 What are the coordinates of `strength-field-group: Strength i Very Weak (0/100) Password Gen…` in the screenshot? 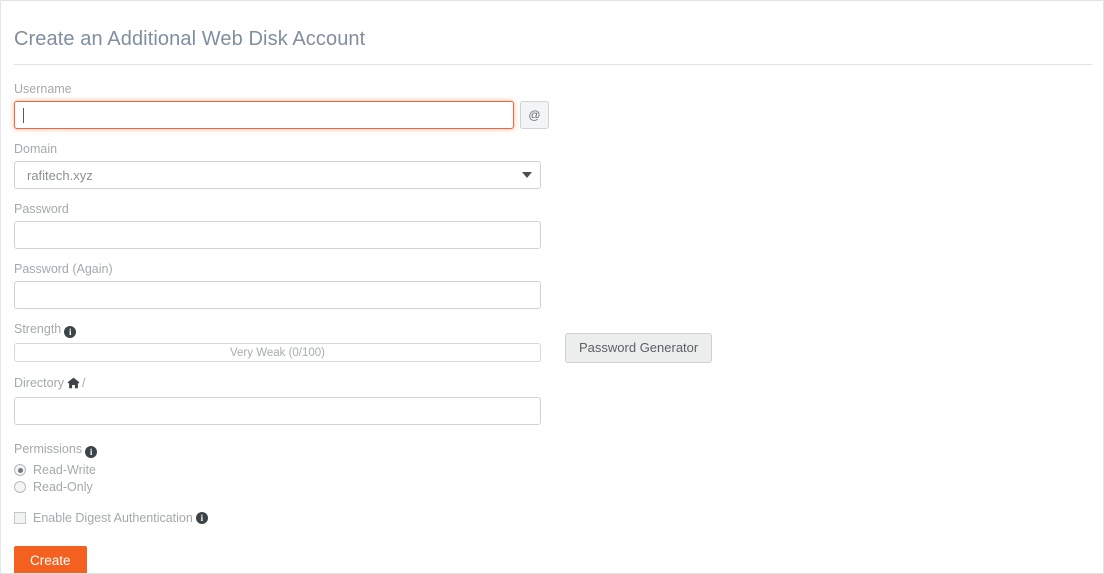 It's located at (552, 342).